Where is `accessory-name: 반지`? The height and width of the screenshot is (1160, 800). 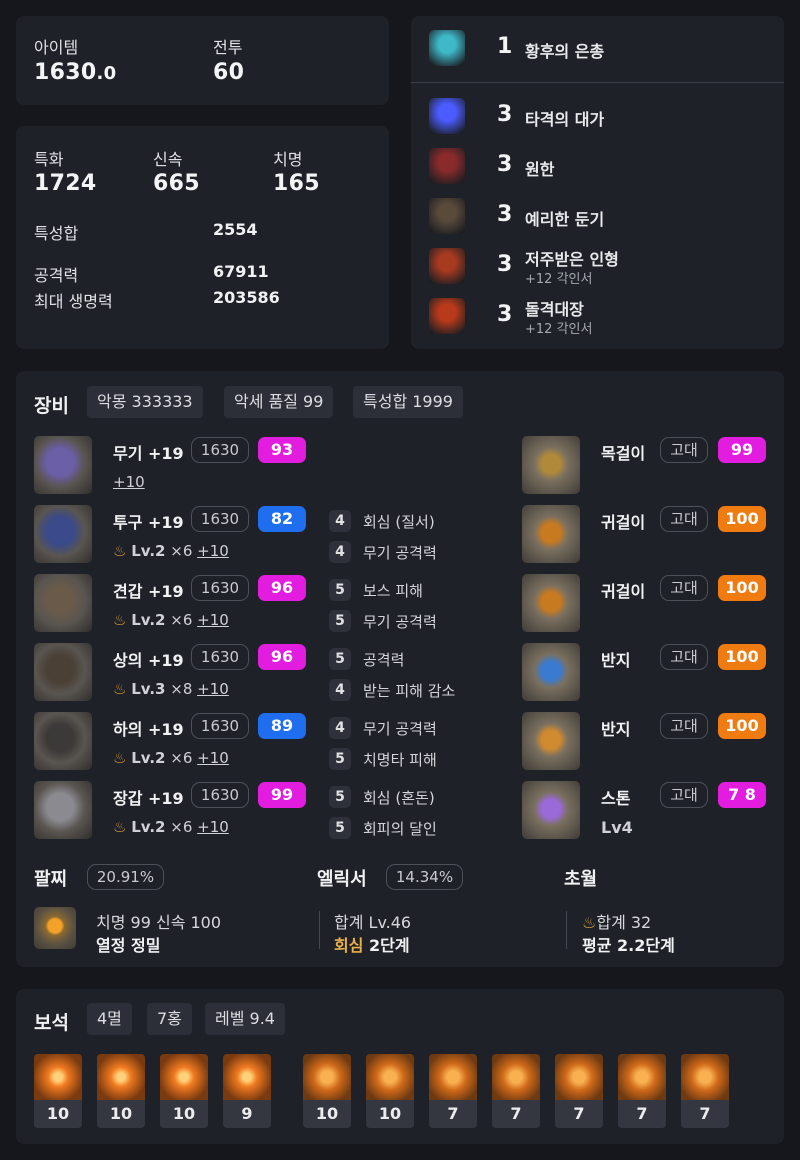 accessory-name: 반지 is located at coordinates (616, 660).